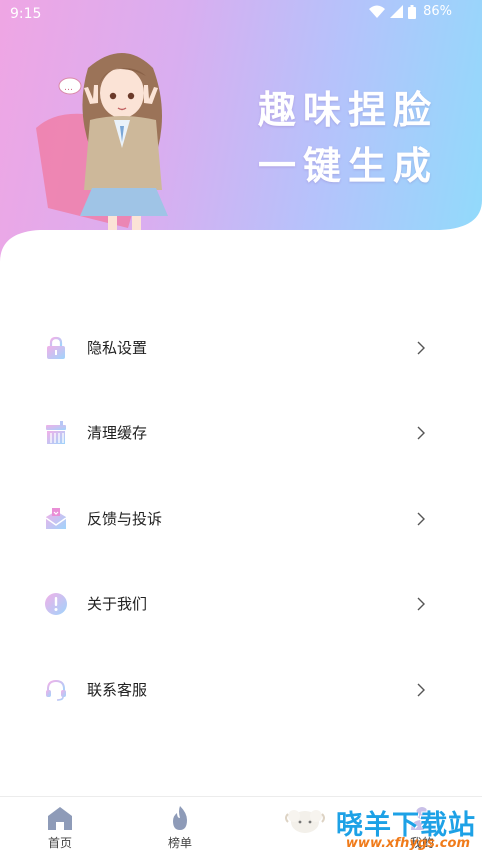 The image size is (482, 858). I want to click on wifi-icon, so click(377, 11).